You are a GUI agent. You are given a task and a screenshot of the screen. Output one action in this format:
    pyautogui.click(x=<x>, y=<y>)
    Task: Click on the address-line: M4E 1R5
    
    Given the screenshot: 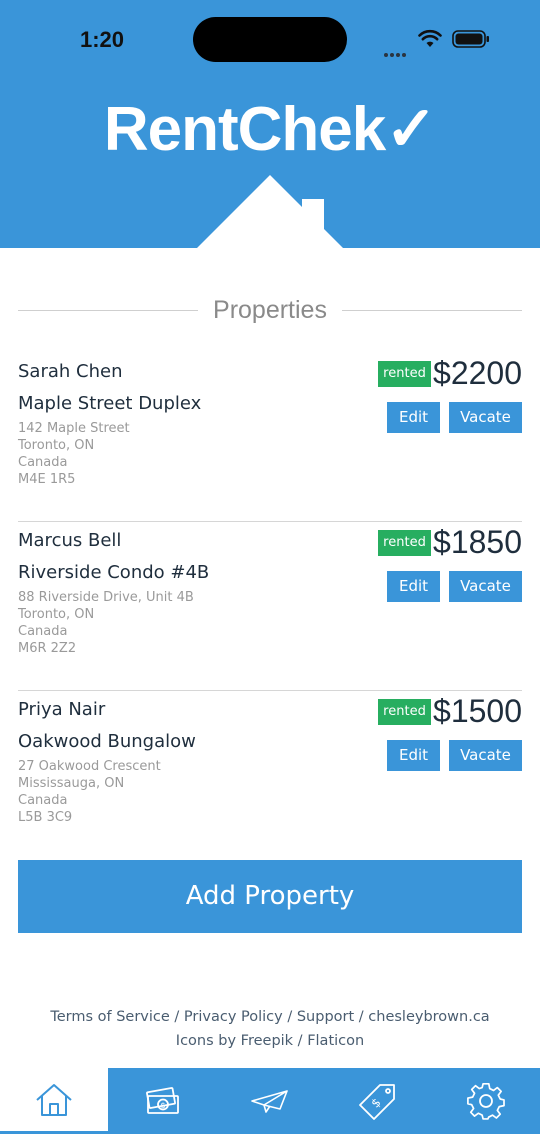 What is the action you would take?
    pyautogui.click(x=47, y=479)
    